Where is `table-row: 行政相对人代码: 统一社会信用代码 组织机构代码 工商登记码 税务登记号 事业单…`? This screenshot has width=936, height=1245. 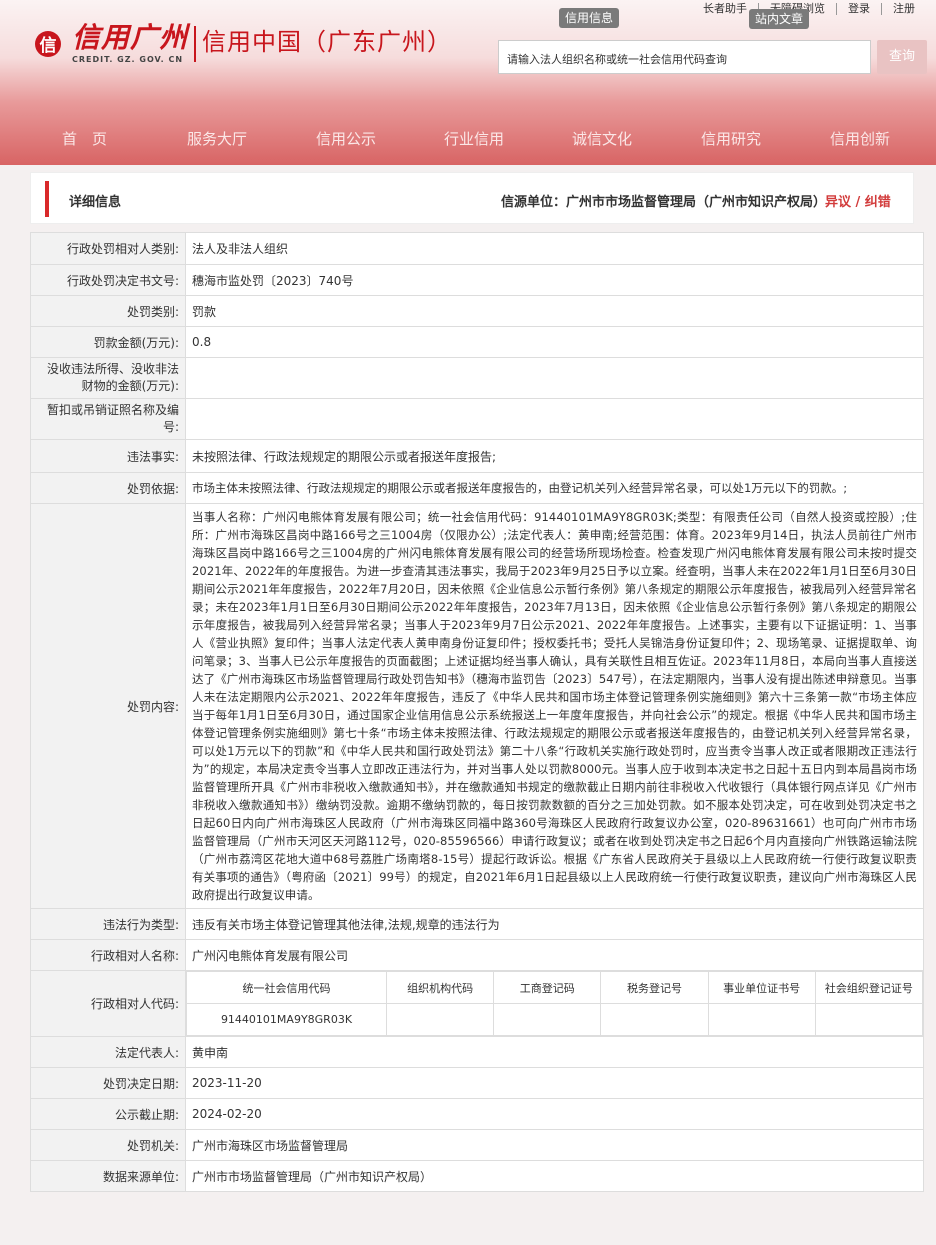 table-row: 行政相对人代码: 统一社会信用代码 组织机构代码 工商登记码 税务登记号 事业单… is located at coordinates (477, 1003).